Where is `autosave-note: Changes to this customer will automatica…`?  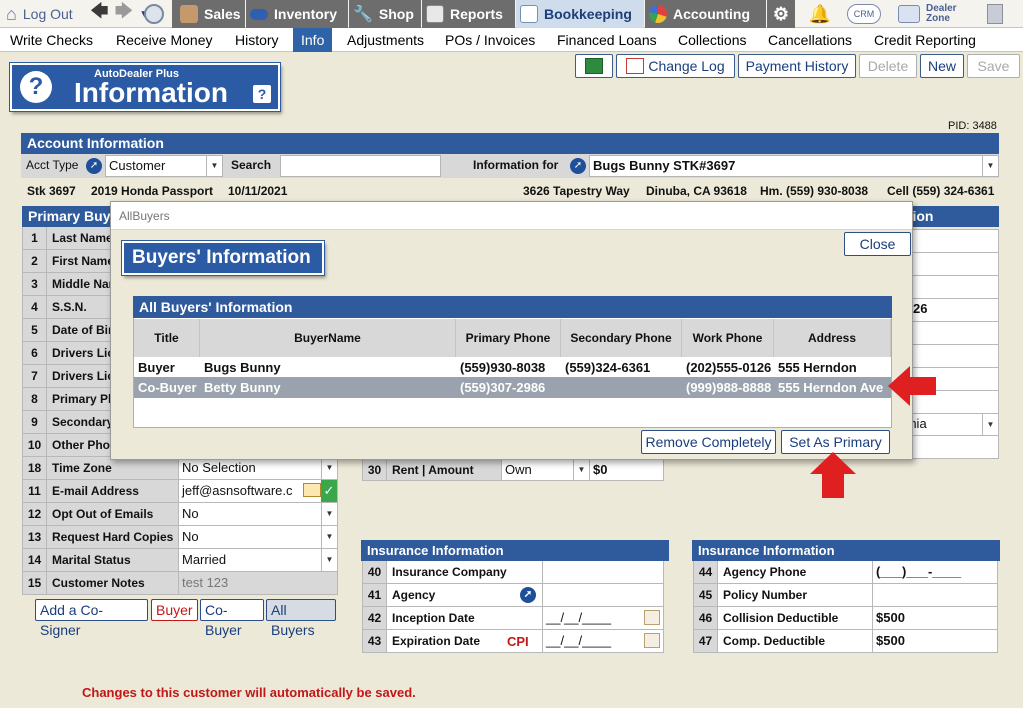
autosave-note: Changes to this customer will automatica… is located at coordinates (249, 692).